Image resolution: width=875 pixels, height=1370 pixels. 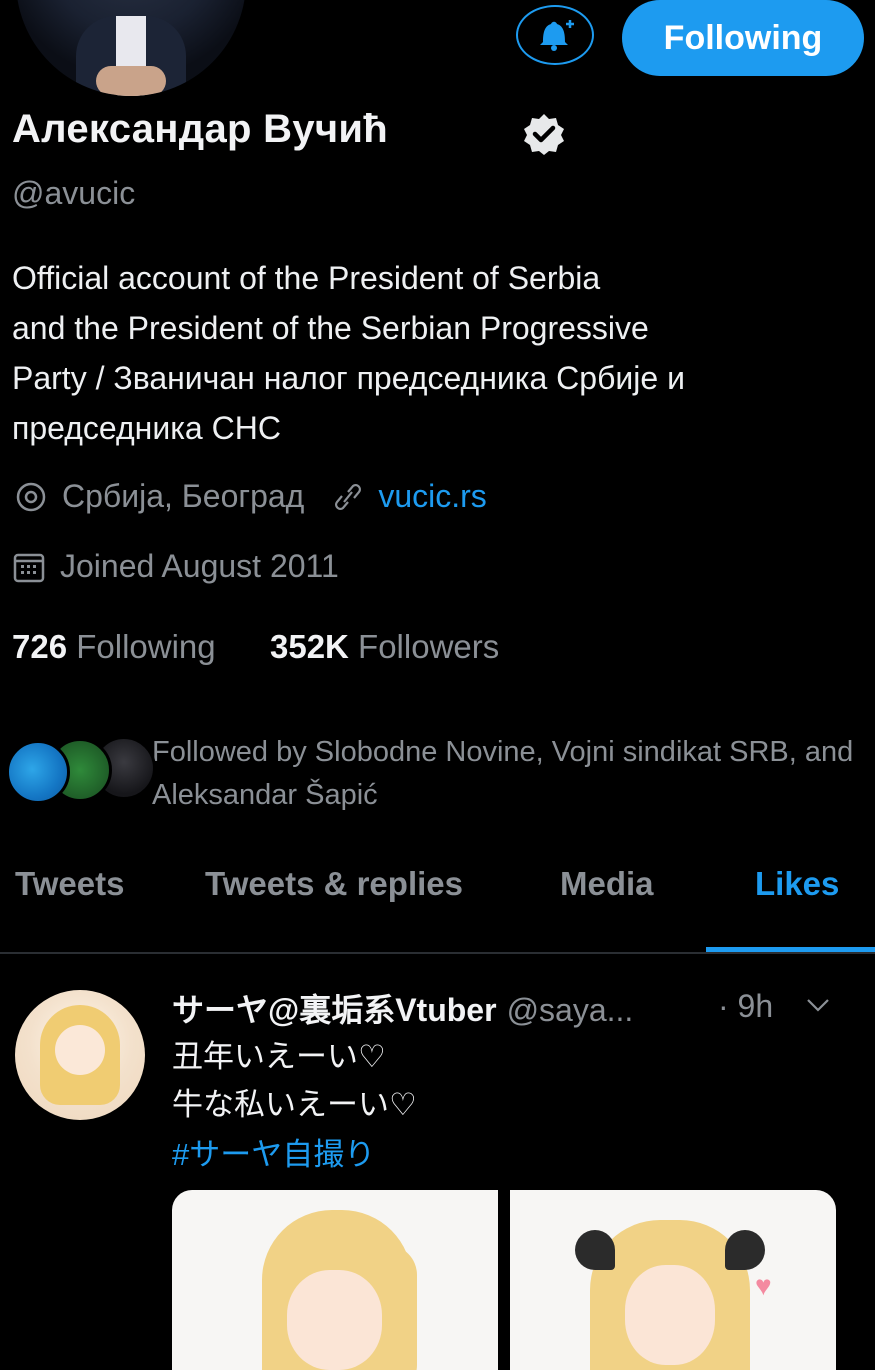 What do you see at coordinates (334, 884) in the screenshot?
I see `tab-tweets-replies: Tweets & replies` at bounding box center [334, 884].